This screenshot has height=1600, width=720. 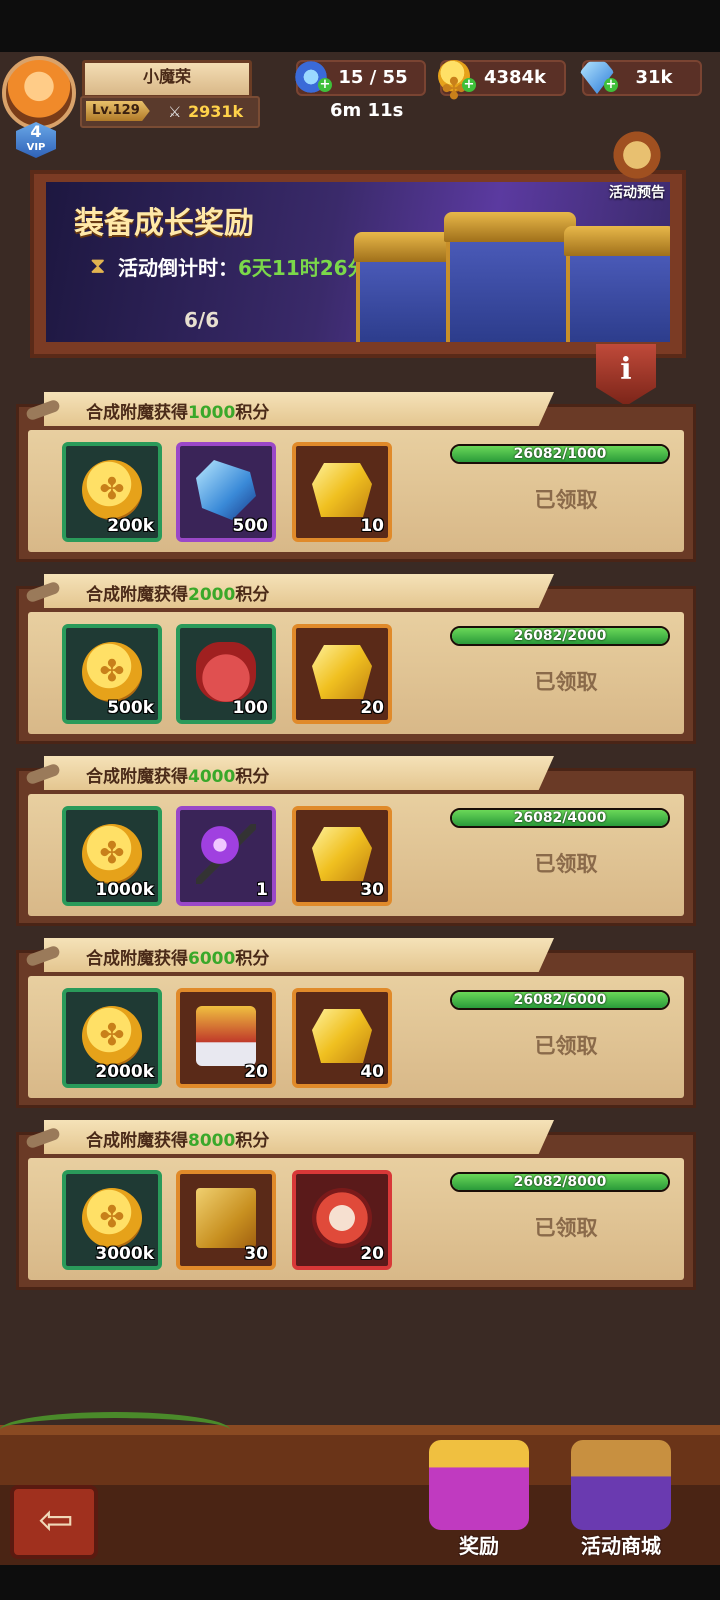 I want to click on rose-scroll-icon, so click(x=226, y=1036).